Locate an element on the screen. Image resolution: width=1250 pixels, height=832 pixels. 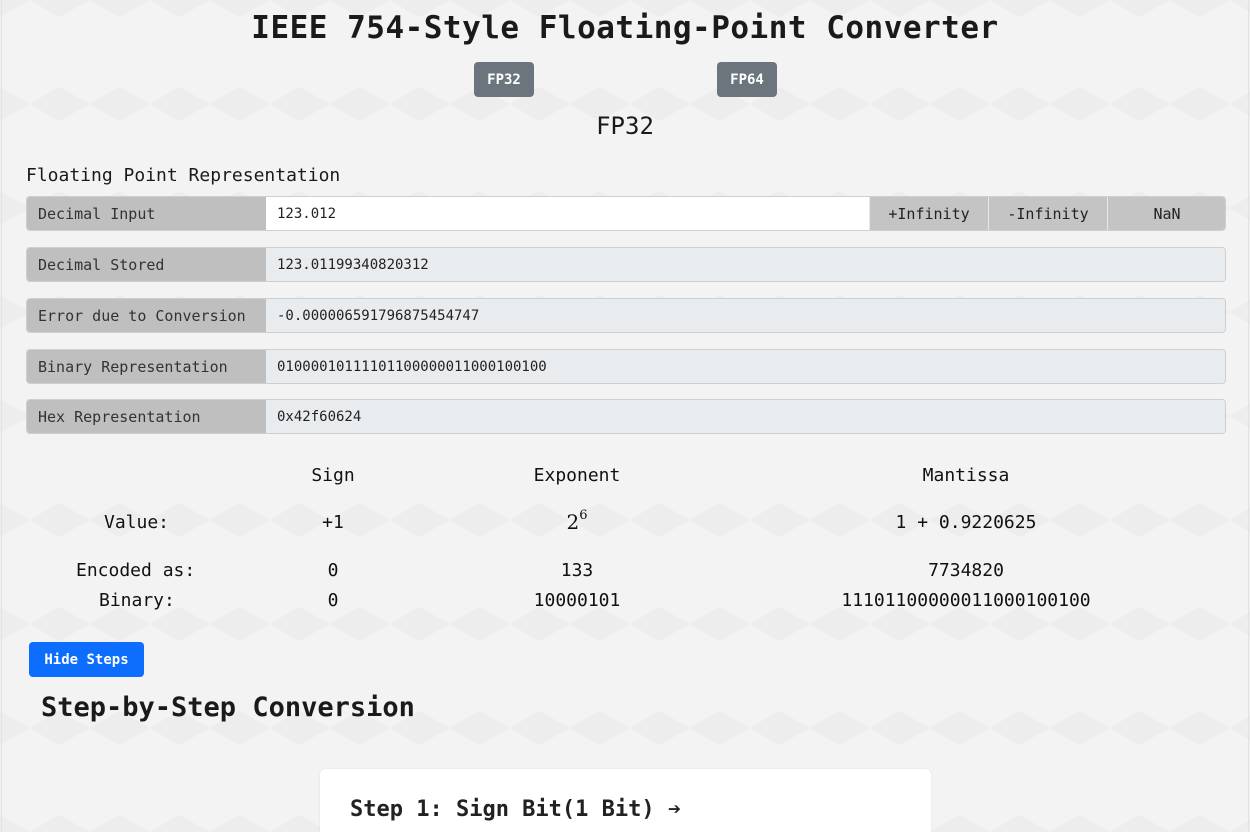
fp32-button: FP32 is located at coordinates (504, 79).